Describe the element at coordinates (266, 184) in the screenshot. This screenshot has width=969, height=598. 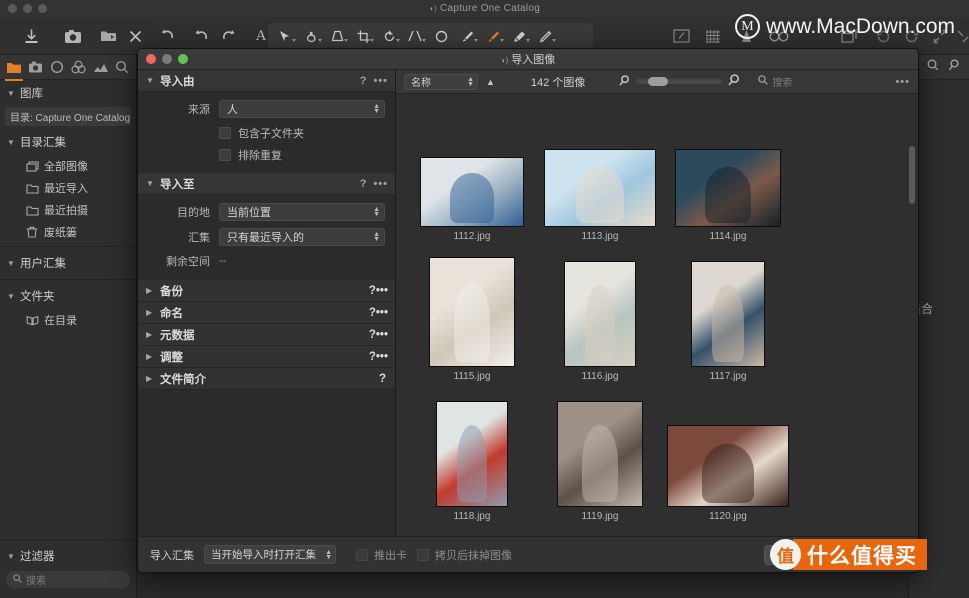
I see `import-to-header: ▼ 导入至 ? •••` at that location.